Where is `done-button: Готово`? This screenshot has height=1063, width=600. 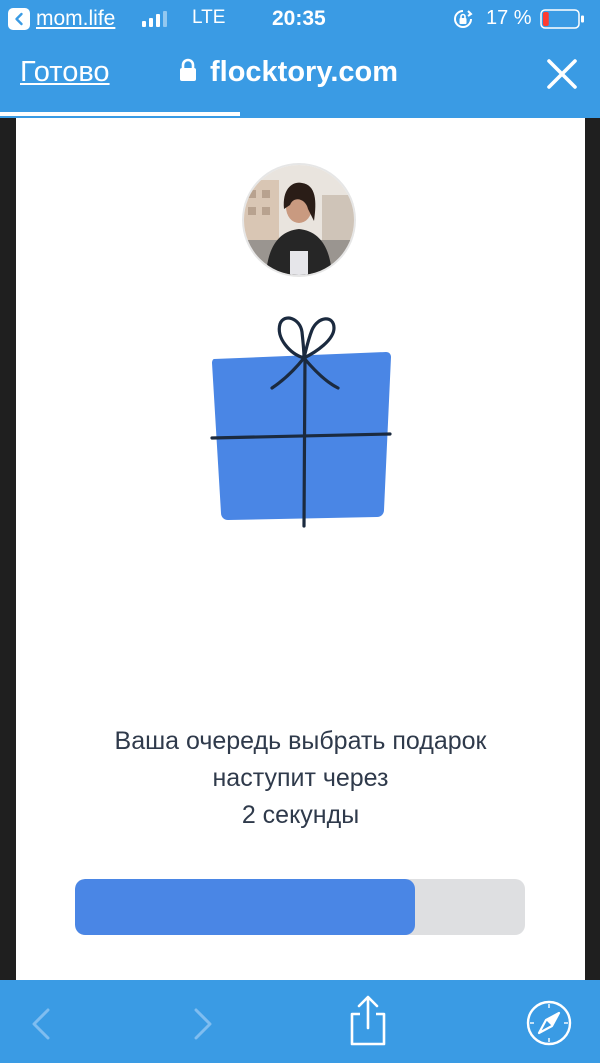
done-button: Готово is located at coordinates (65, 72).